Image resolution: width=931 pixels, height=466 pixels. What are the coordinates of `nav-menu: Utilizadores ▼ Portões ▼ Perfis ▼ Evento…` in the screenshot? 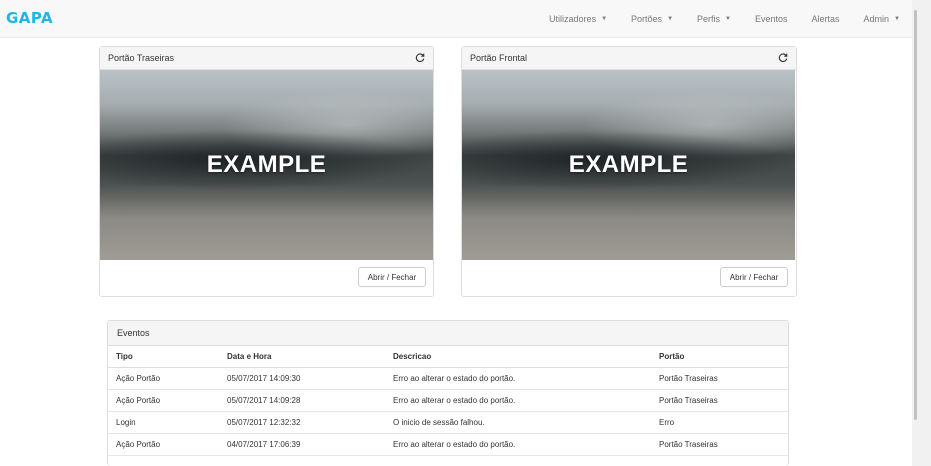 It's located at (724, 18).